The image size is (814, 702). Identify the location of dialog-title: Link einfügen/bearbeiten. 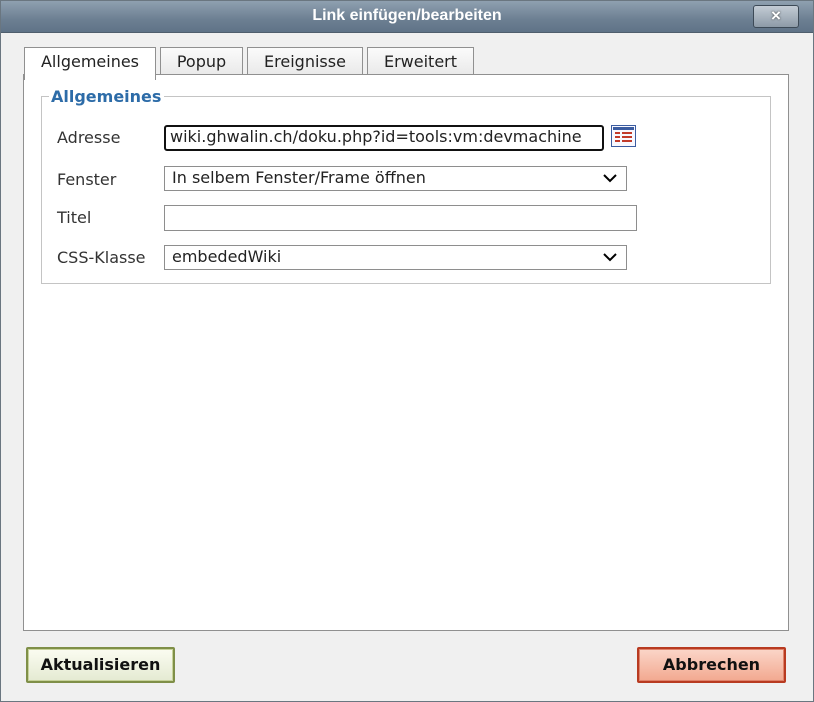
(407, 15).